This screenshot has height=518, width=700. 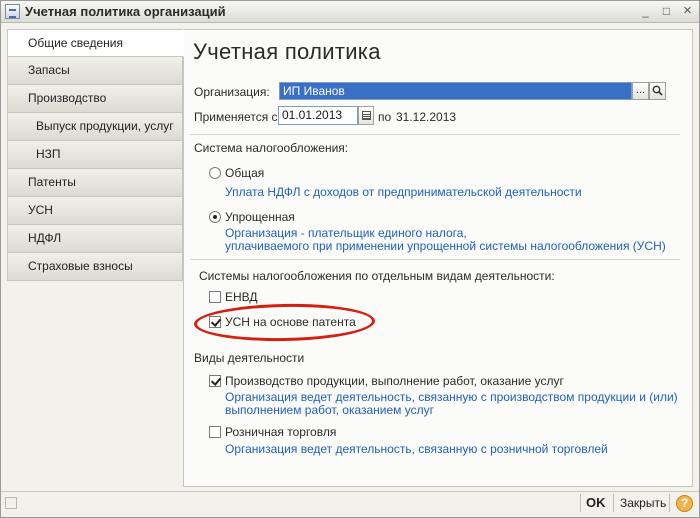 What do you see at coordinates (215, 297) in the screenshot?
I see `envd-checkbox` at bounding box center [215, 297].